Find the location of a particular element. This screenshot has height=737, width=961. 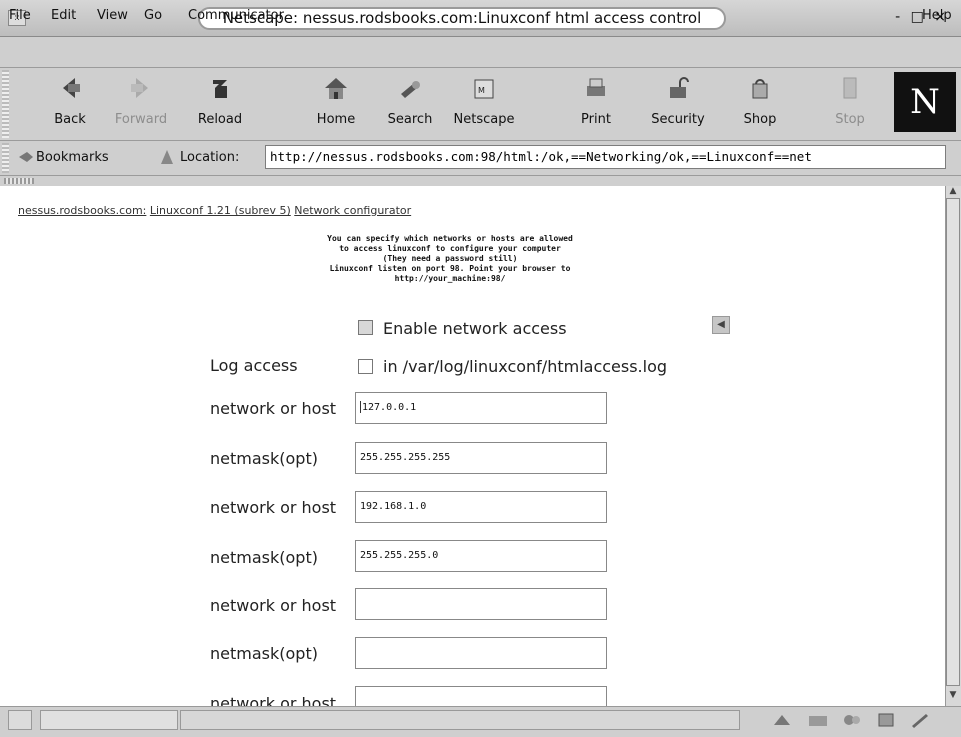

netmask-input is located at coordinates (481, 653).